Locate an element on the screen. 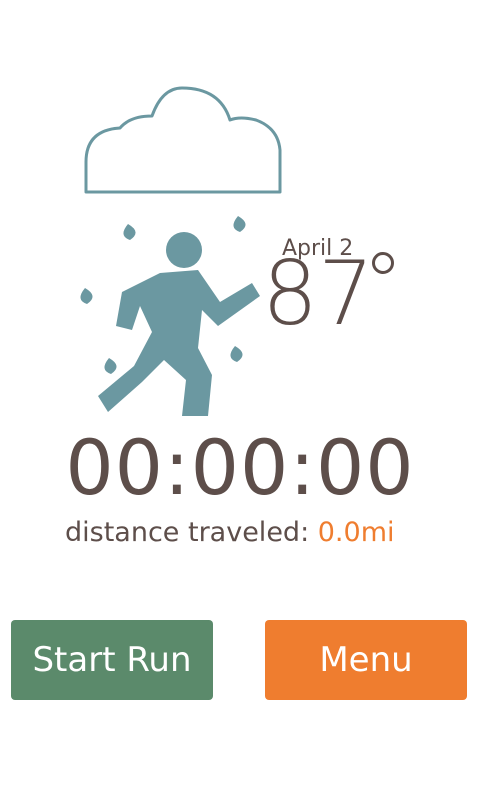  degree-icon is located at coordinates (383, 263).